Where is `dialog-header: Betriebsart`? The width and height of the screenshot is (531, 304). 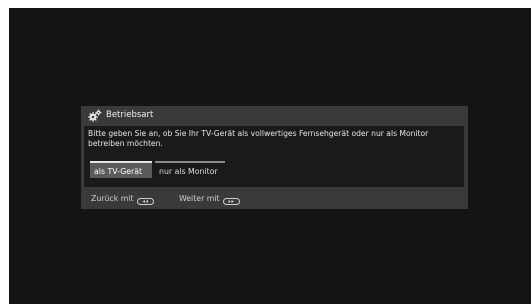
dialog-header: Betriebsart is located at coordinates (274, 115).